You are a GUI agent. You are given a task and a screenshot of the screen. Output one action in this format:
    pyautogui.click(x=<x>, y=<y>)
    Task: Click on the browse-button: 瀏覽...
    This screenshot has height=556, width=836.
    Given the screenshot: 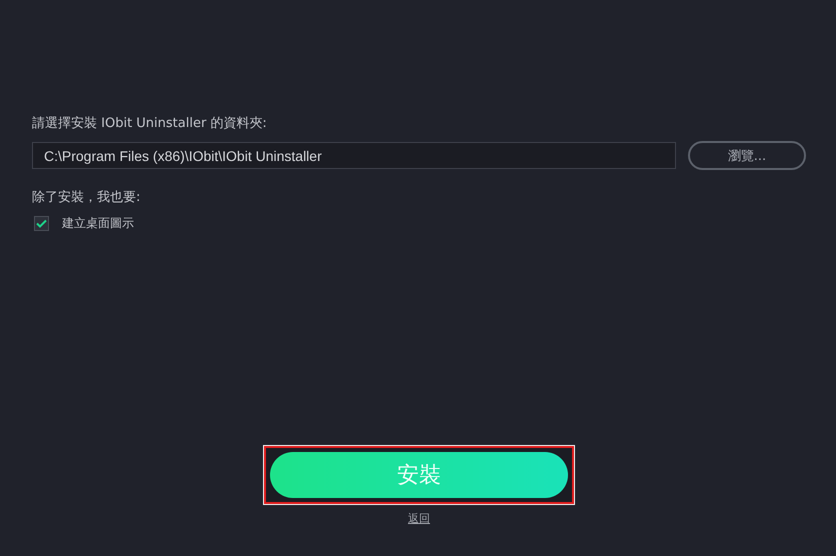 What is the action you would take?
    pyautogui.click(x=747, y=155)
    